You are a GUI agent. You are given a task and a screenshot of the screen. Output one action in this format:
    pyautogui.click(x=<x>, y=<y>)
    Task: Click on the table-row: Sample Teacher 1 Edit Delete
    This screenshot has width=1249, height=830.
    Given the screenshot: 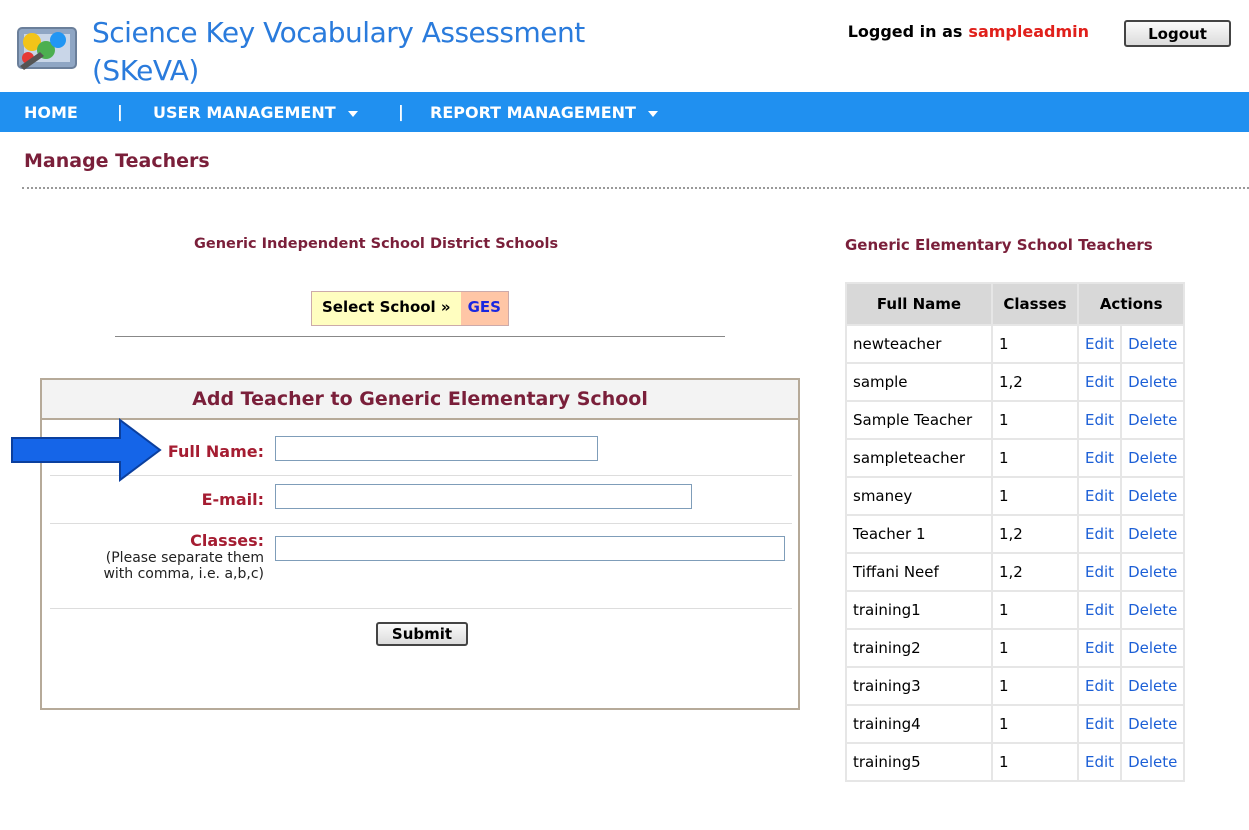 What is the action you would take?
    pyautogui.click(x=1015, y=420)
    